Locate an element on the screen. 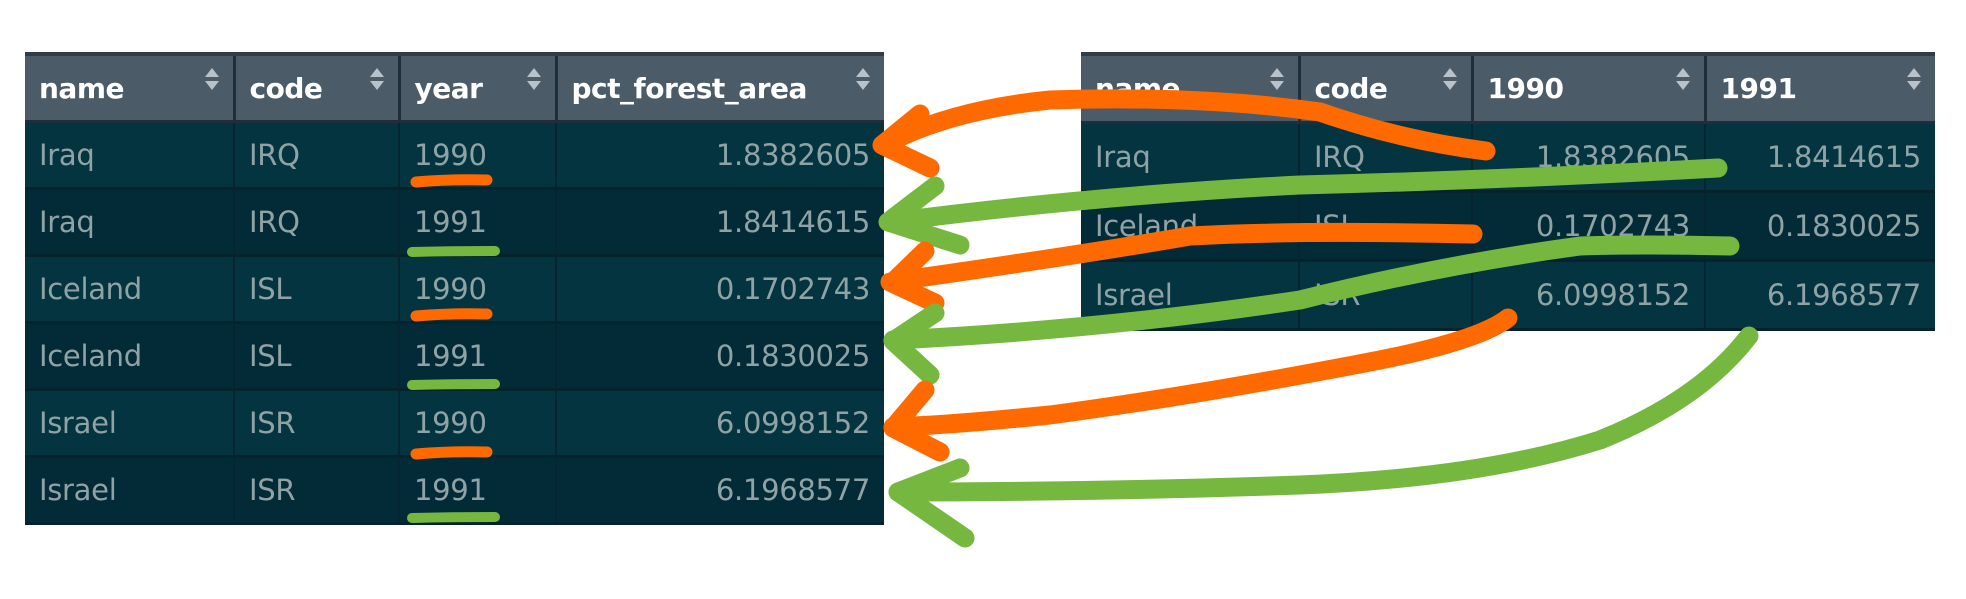 Image resolution: width=1966 pixels, height=599 pixels. column-header-year: year is located at coordinates (478, 88).